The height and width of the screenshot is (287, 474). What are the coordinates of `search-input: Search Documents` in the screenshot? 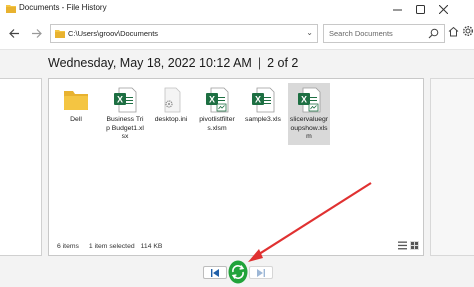 It's located at (384, 33).